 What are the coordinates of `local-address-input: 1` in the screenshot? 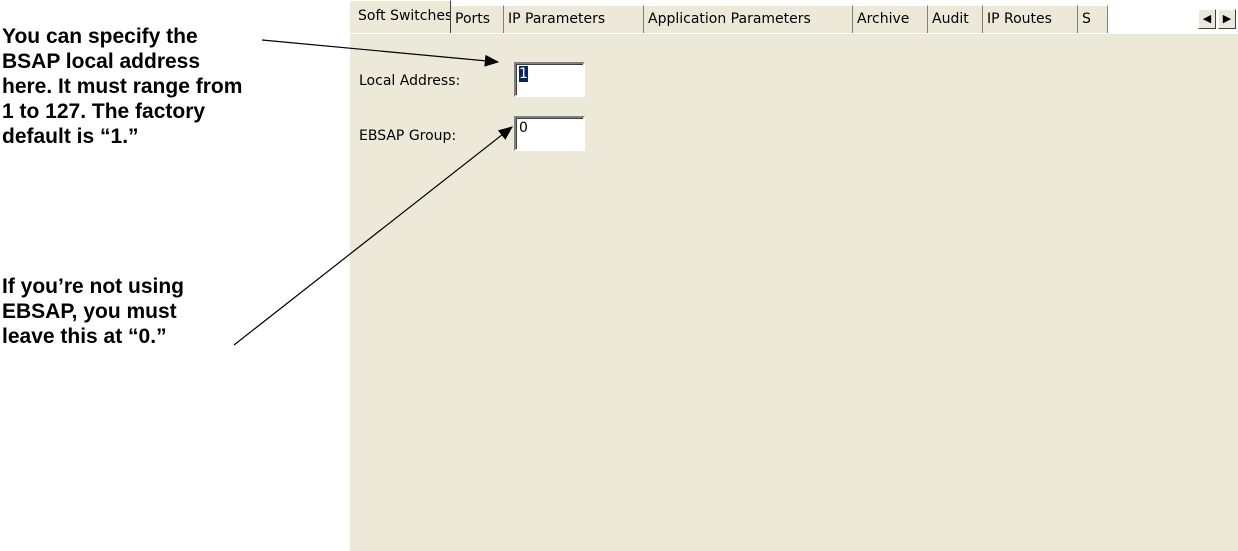 It's located at (549, 79).